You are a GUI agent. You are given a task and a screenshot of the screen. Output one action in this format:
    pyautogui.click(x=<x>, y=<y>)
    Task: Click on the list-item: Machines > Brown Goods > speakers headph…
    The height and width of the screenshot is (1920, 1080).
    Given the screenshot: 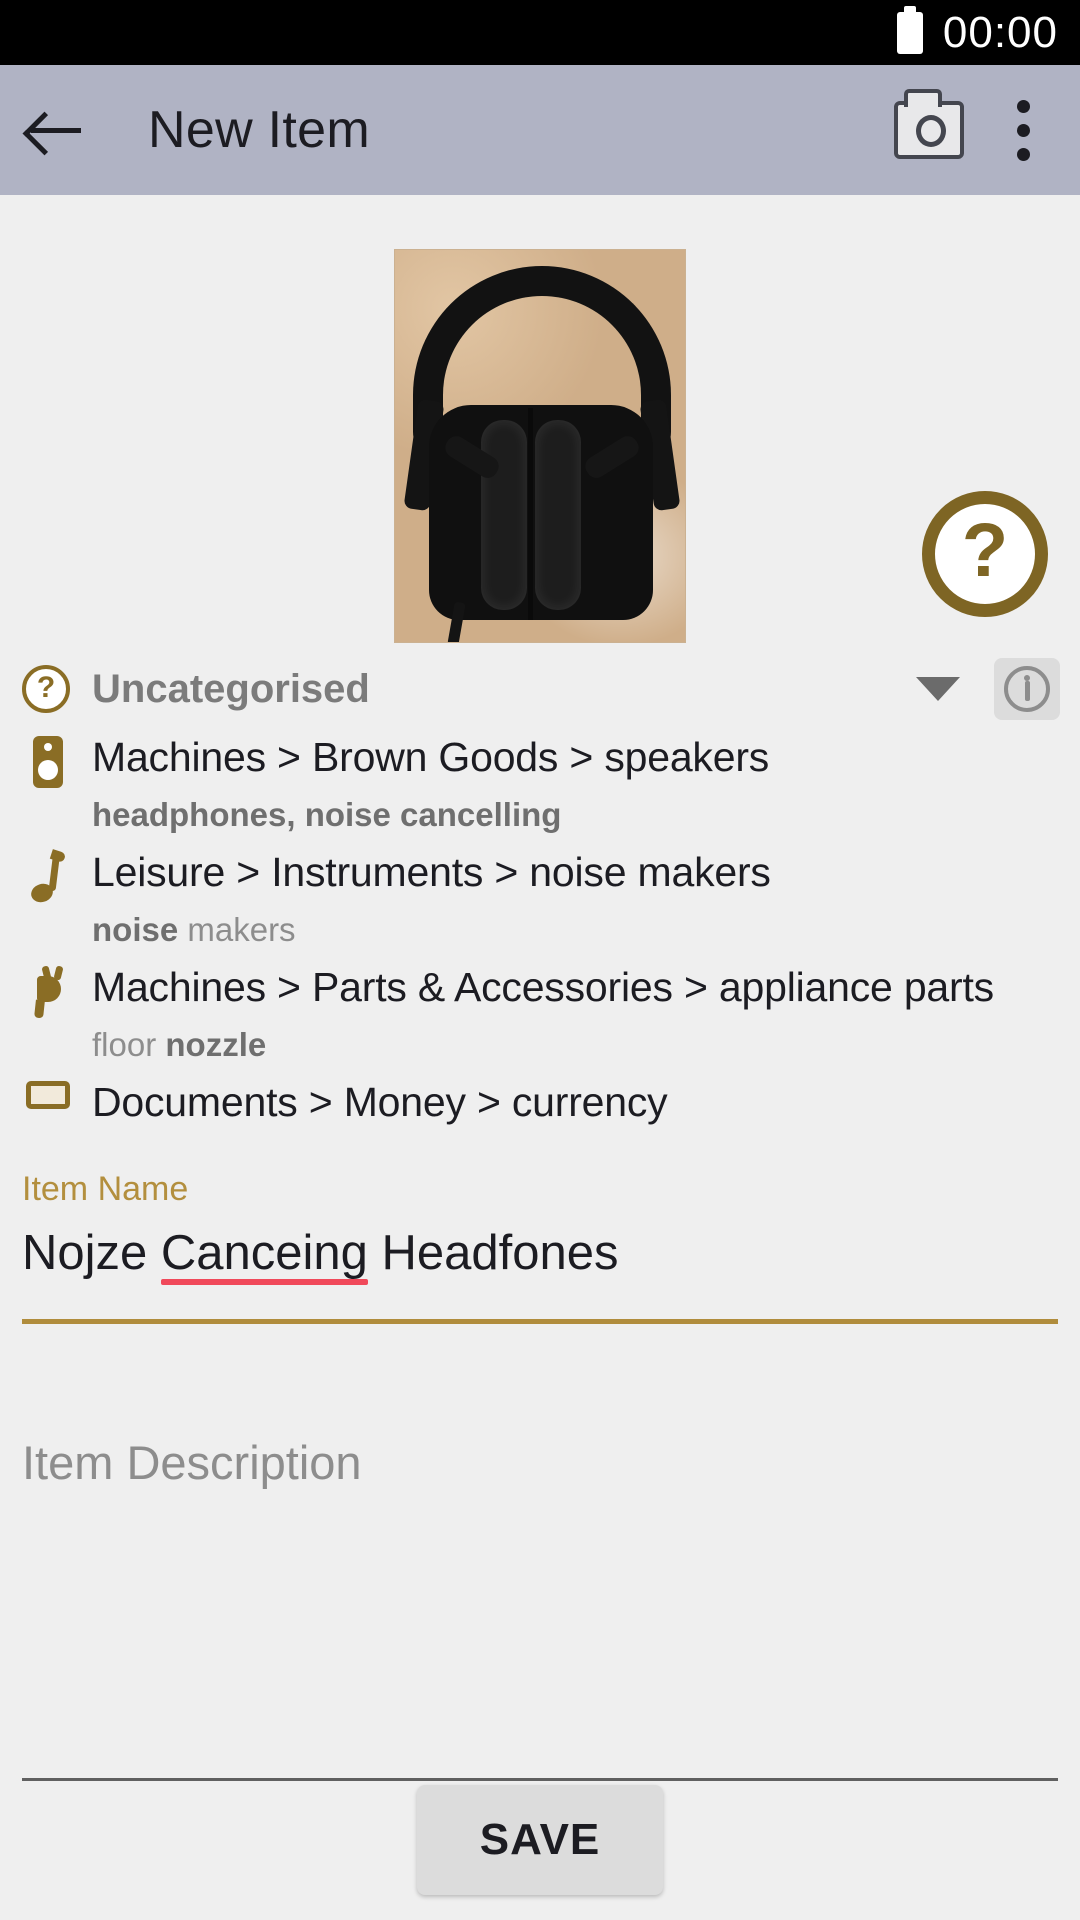 What is the action you would take?
    pyautogui.click(x=540, y=785)
    